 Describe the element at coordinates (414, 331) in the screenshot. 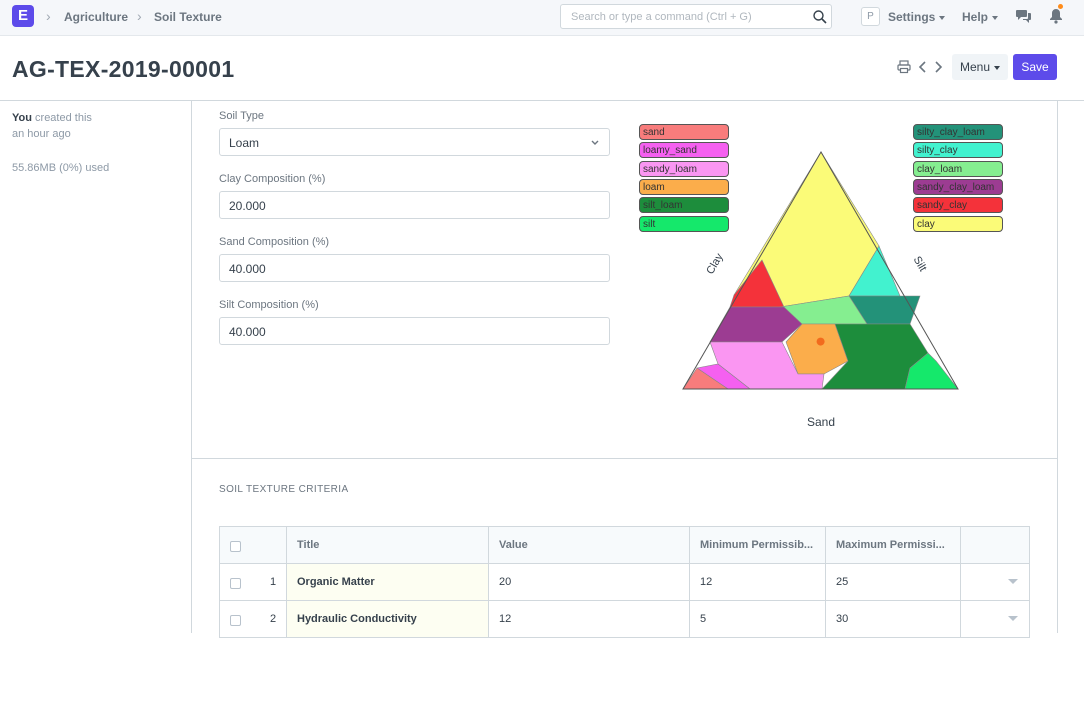

I see `silt-composition-input: 40.000` at that location.